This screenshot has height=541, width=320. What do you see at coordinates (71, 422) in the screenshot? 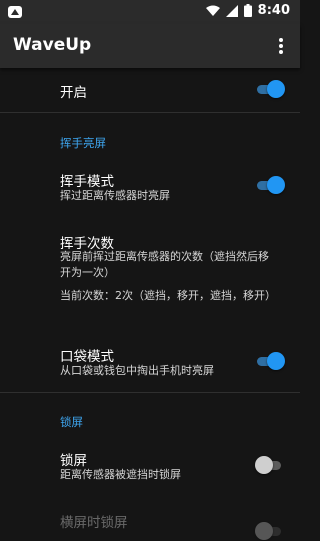
I see `section-header-lock: 锁屏` at bounding box center [71, 422].